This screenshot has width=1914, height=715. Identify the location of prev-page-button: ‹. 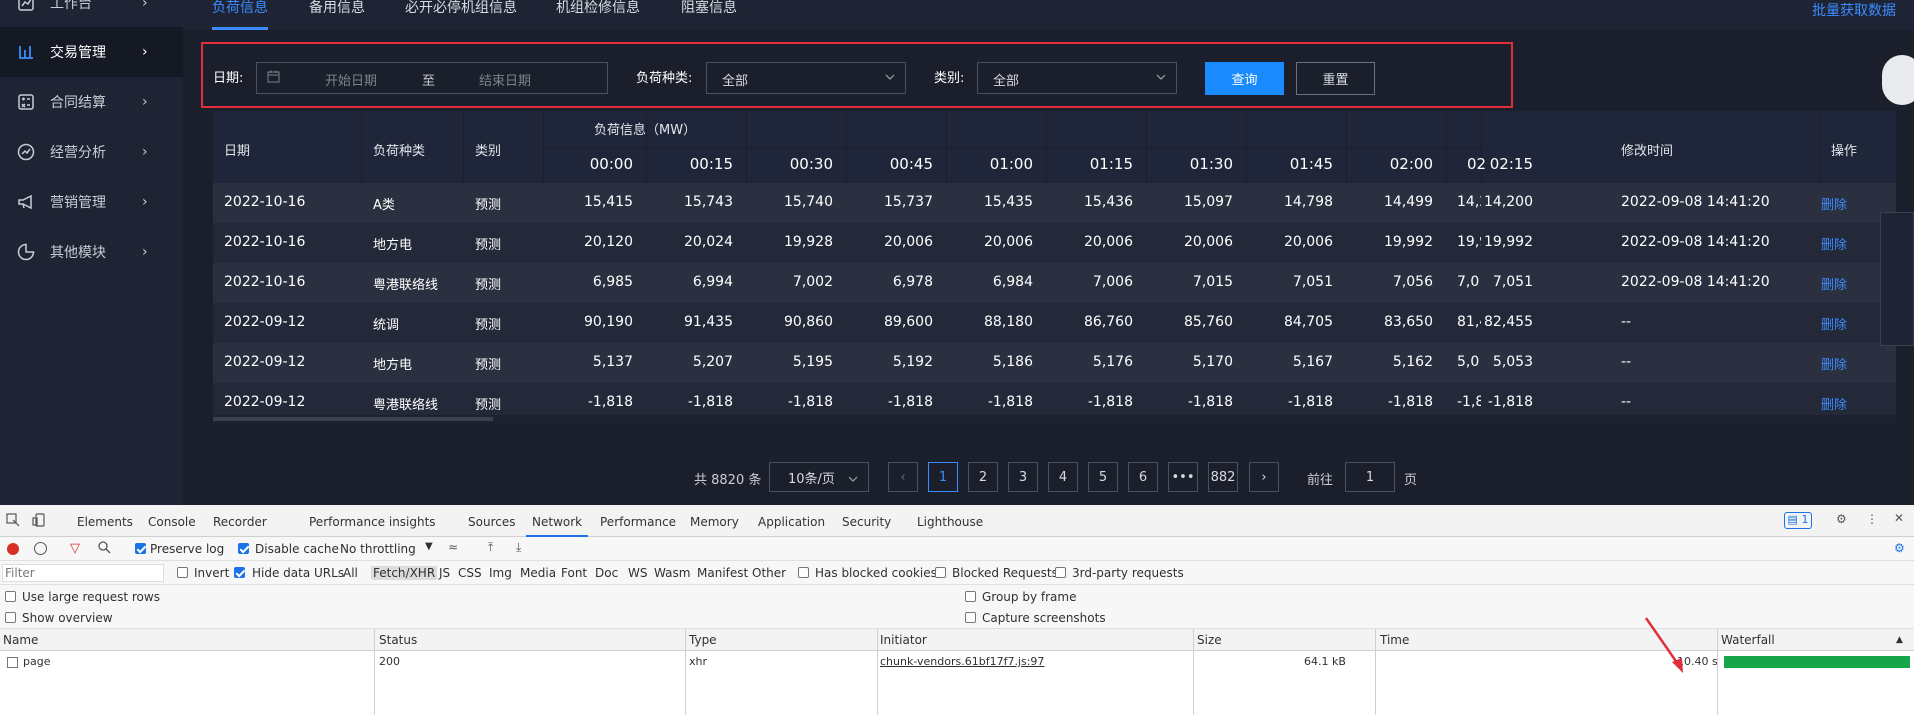
(903, 477).